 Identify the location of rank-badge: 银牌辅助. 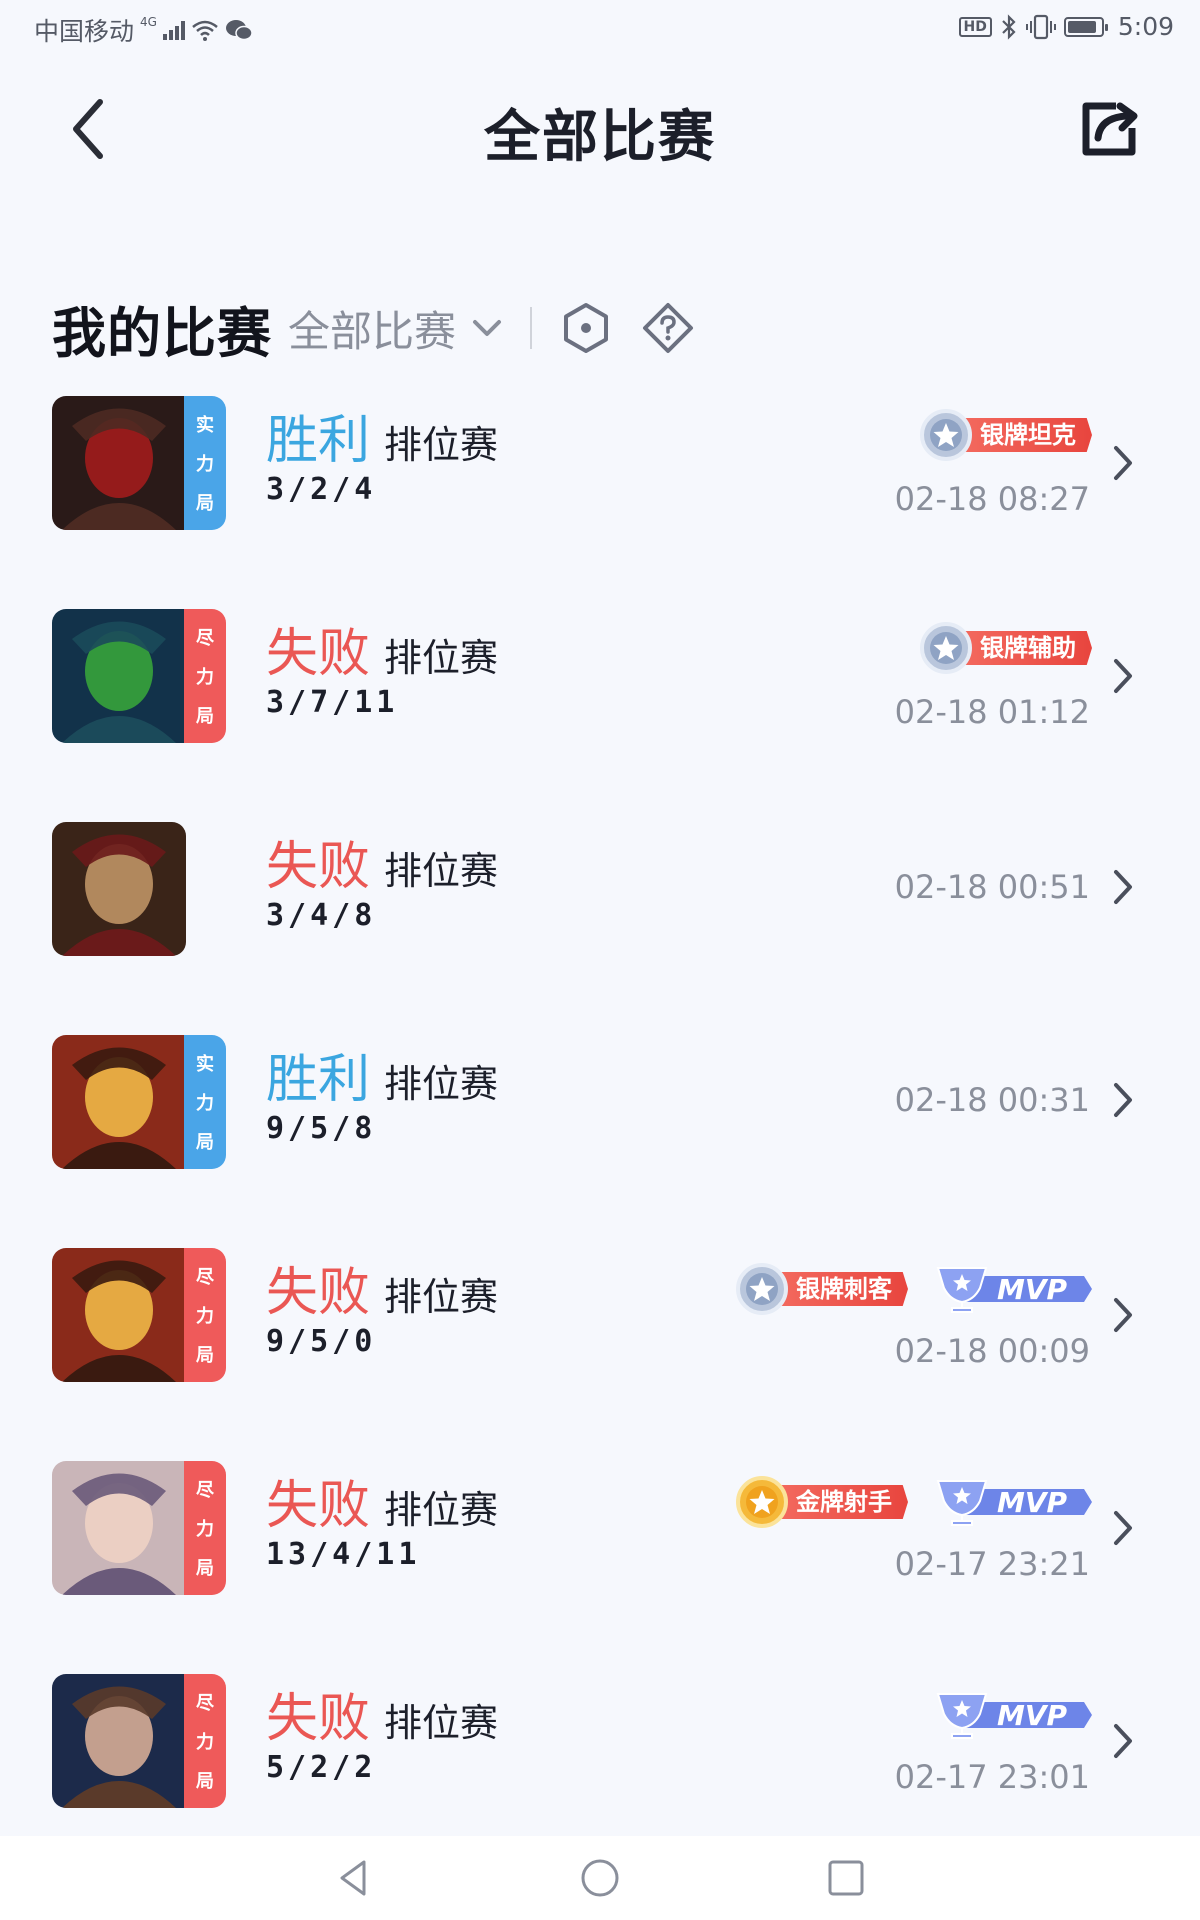
(1005, 648).